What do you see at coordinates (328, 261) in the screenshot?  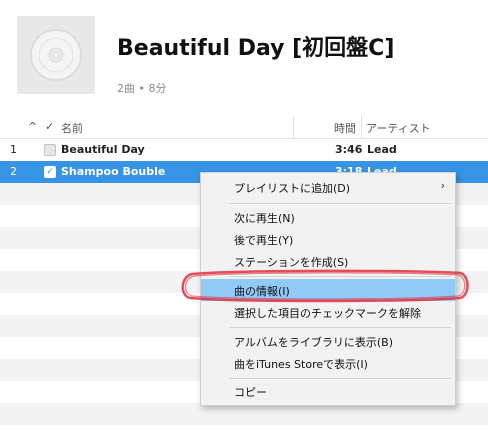 I see `menu-item-create-station: ステーションを作成(S)` at bounding box center [328, 261].